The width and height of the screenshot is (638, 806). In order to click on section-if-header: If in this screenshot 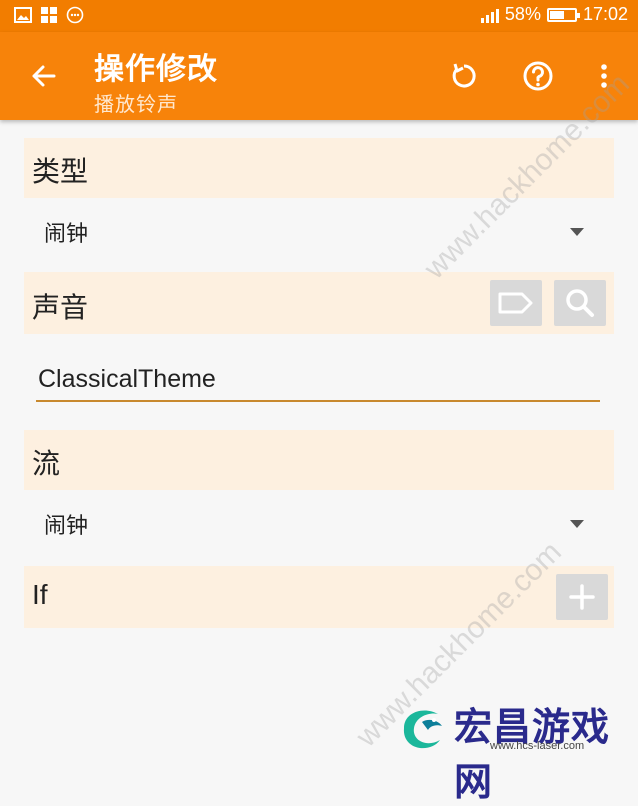, I will do `click(319, 597)`.